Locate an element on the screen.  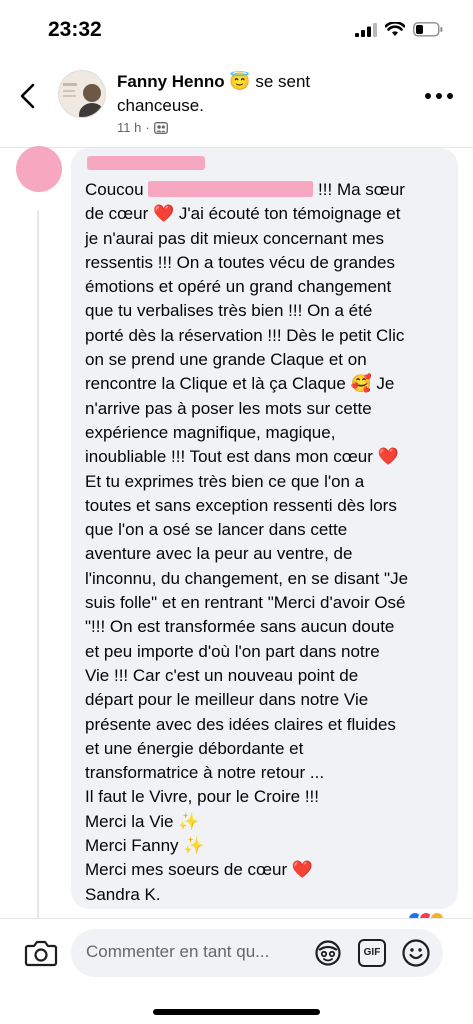
avatar-sticker-button is located at coordinates (328, 953).